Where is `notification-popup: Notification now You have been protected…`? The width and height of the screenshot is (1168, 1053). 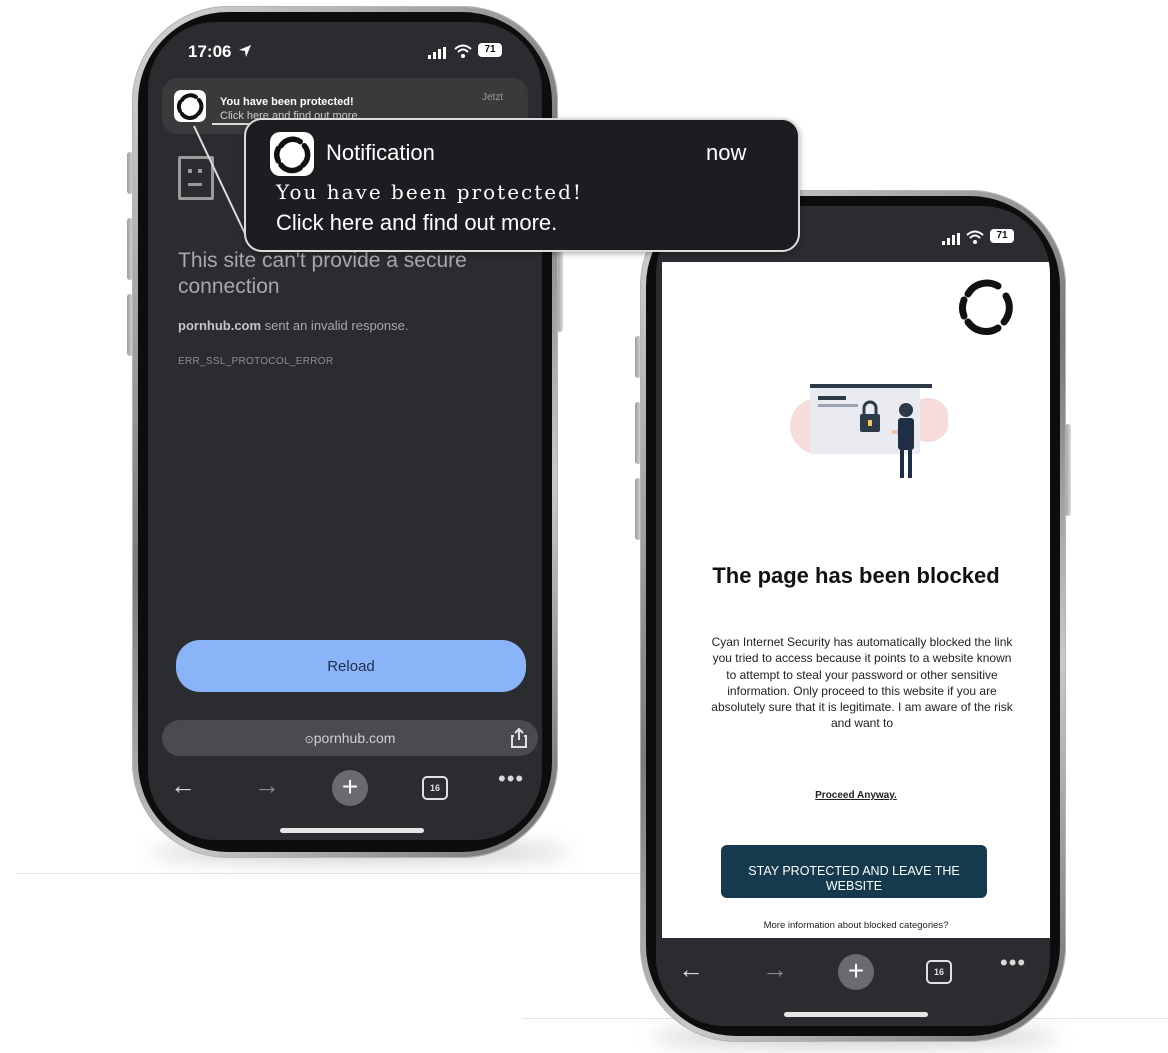
notification-popup: Notification now You have been protected… is located at coordinates (522, 185).